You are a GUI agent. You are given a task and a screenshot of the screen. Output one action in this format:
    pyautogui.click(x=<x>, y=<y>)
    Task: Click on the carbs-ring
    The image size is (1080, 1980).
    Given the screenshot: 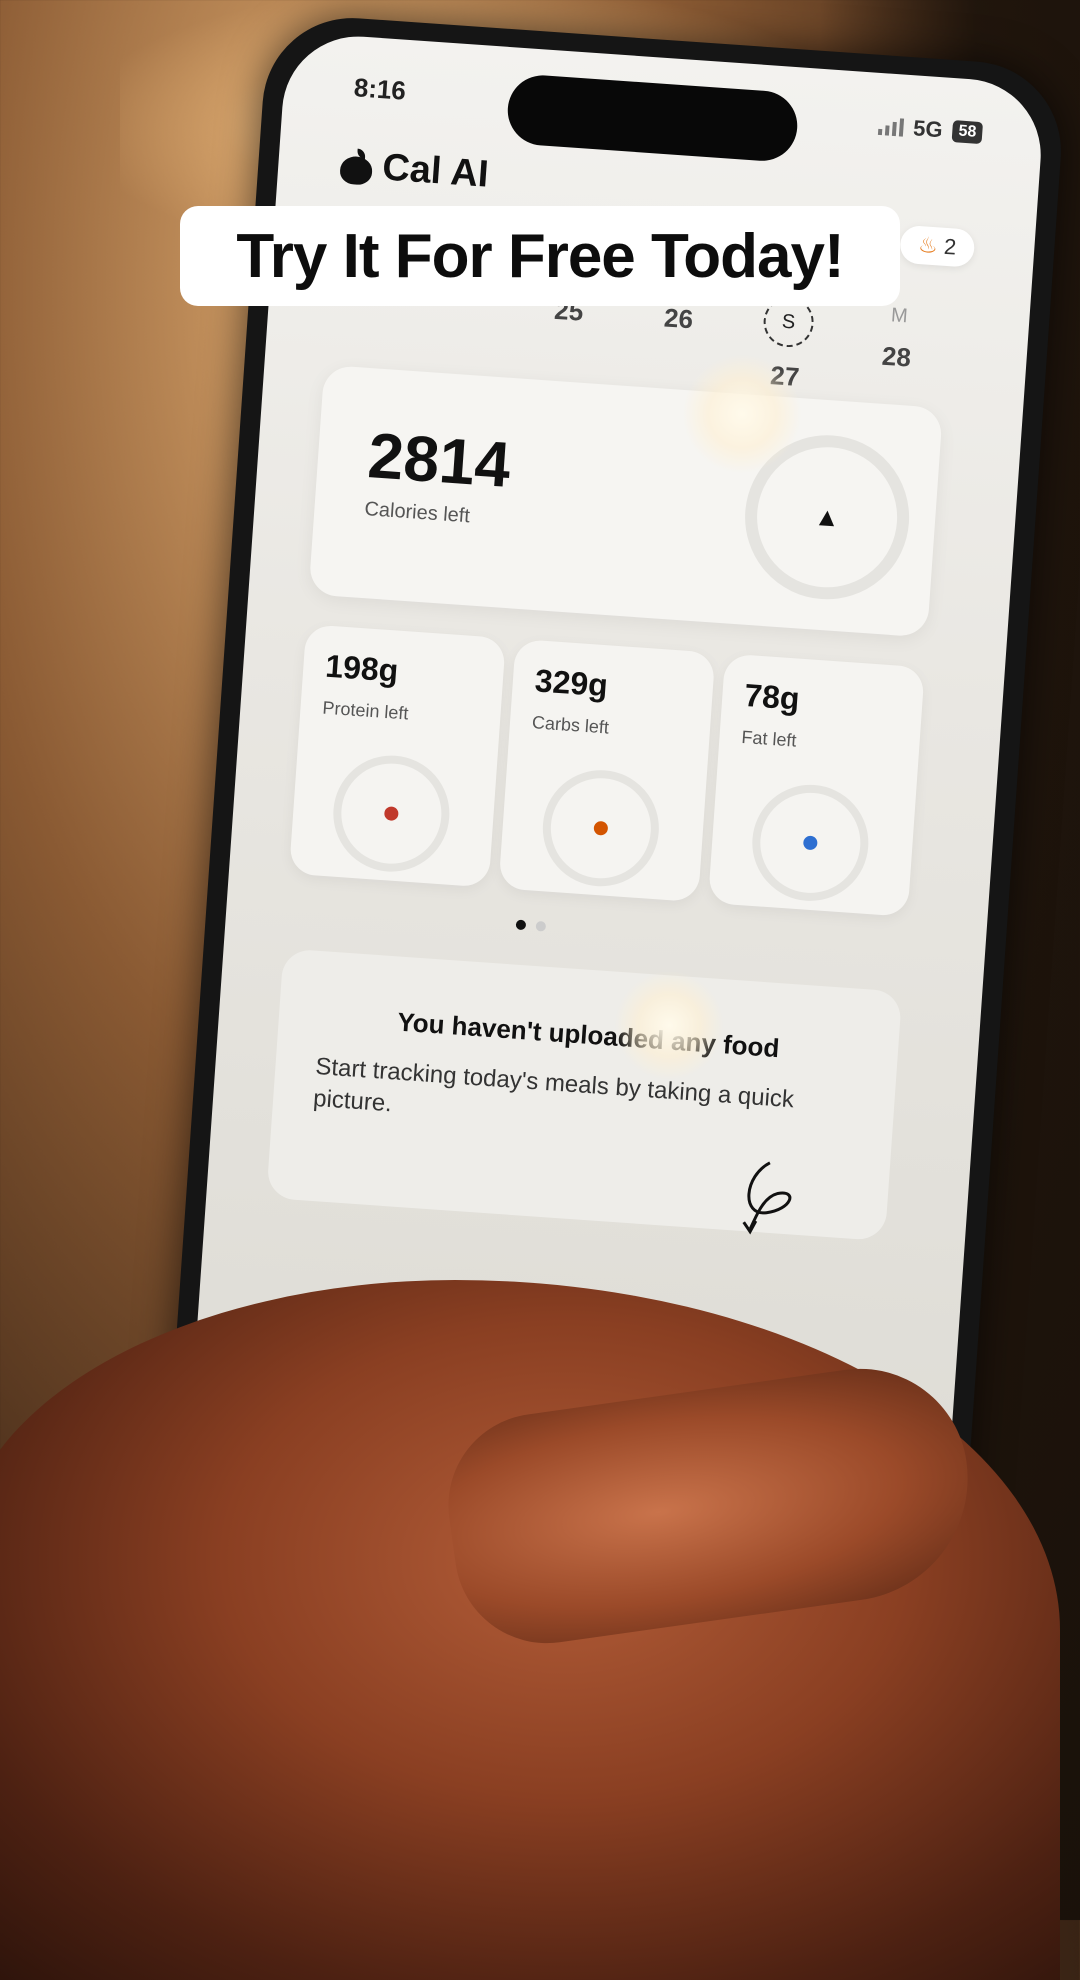 What is the action you would take?
    pyautogui.click(x=600, y=828)
    